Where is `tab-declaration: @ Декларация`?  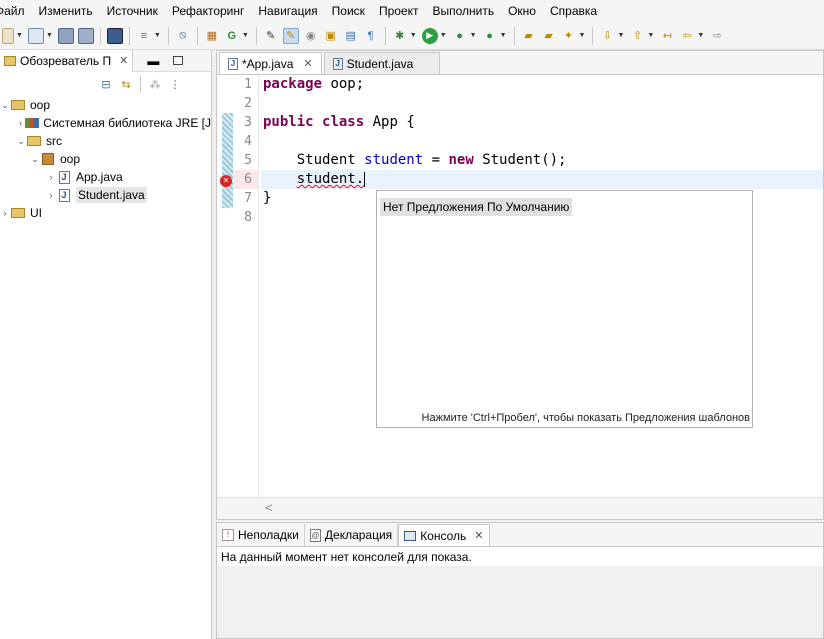
tab-declaration: @ Декларация is located at coordinates (352, 535).